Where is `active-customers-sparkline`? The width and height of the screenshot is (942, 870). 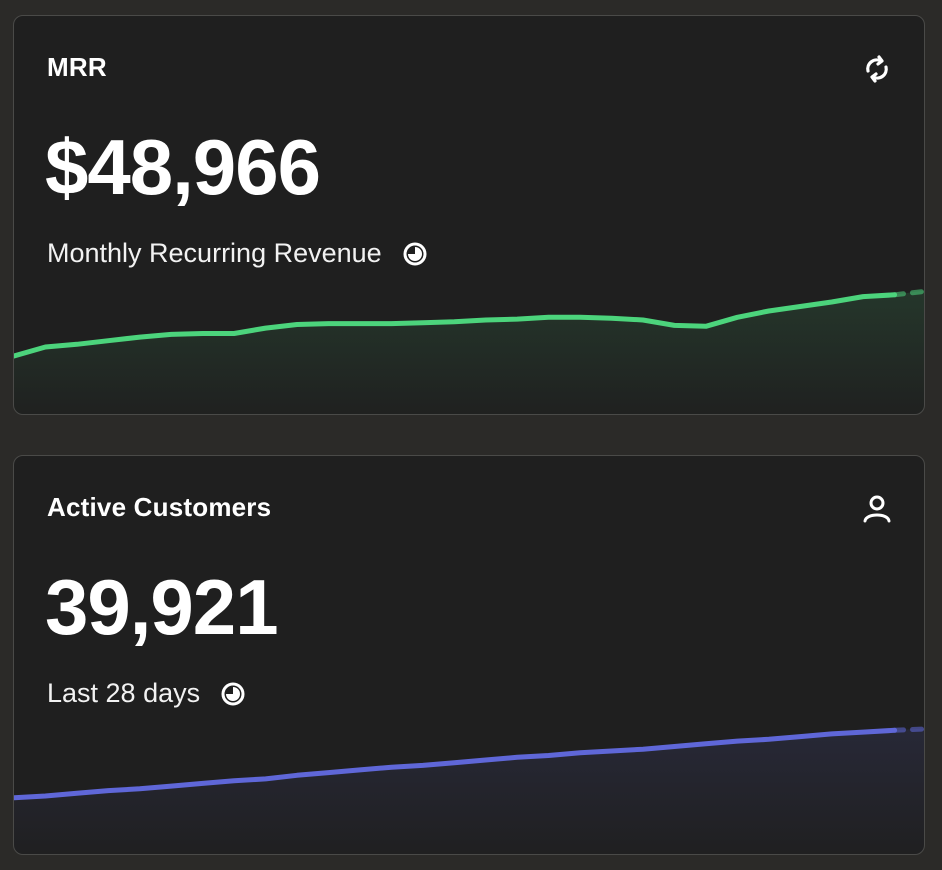
active-customers-sparkline is located at coordinates (469, 790).